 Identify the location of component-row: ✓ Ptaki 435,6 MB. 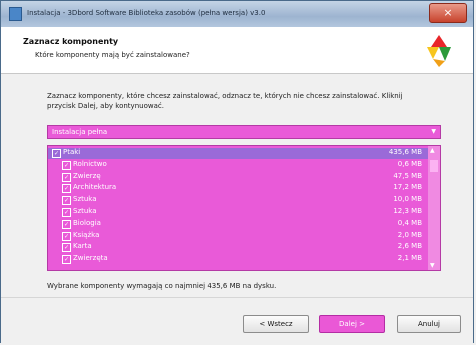
(238, 153).